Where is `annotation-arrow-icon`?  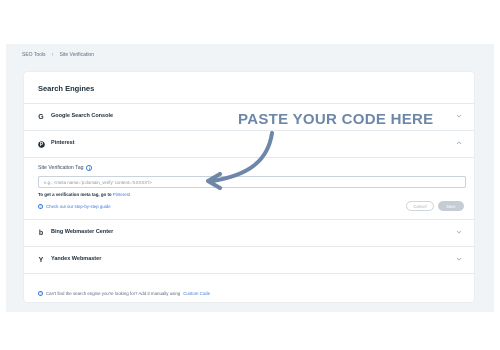 annotation-arrow-icon is located at coordinates (240, 160).